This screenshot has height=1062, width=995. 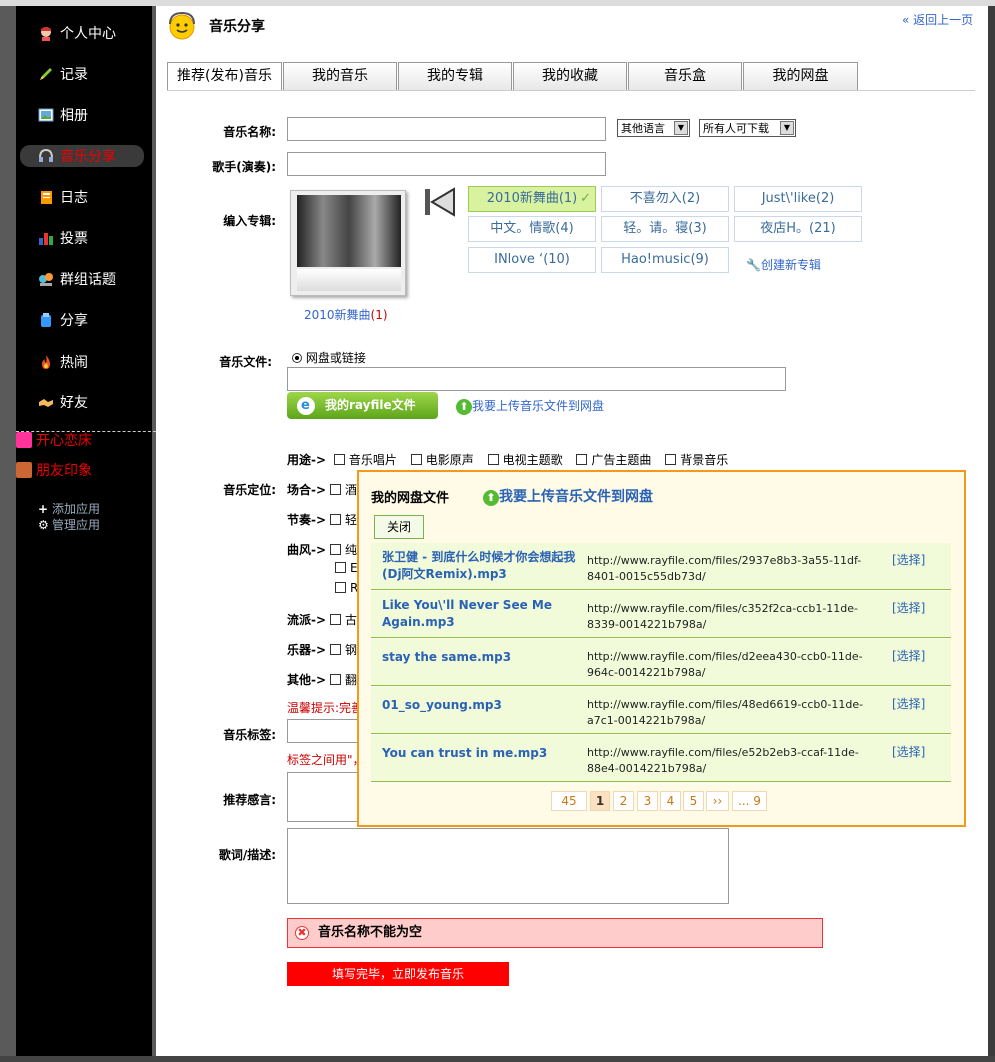 I want to click on sidebar-item-vote: 投票, so click(x=94, y=238).